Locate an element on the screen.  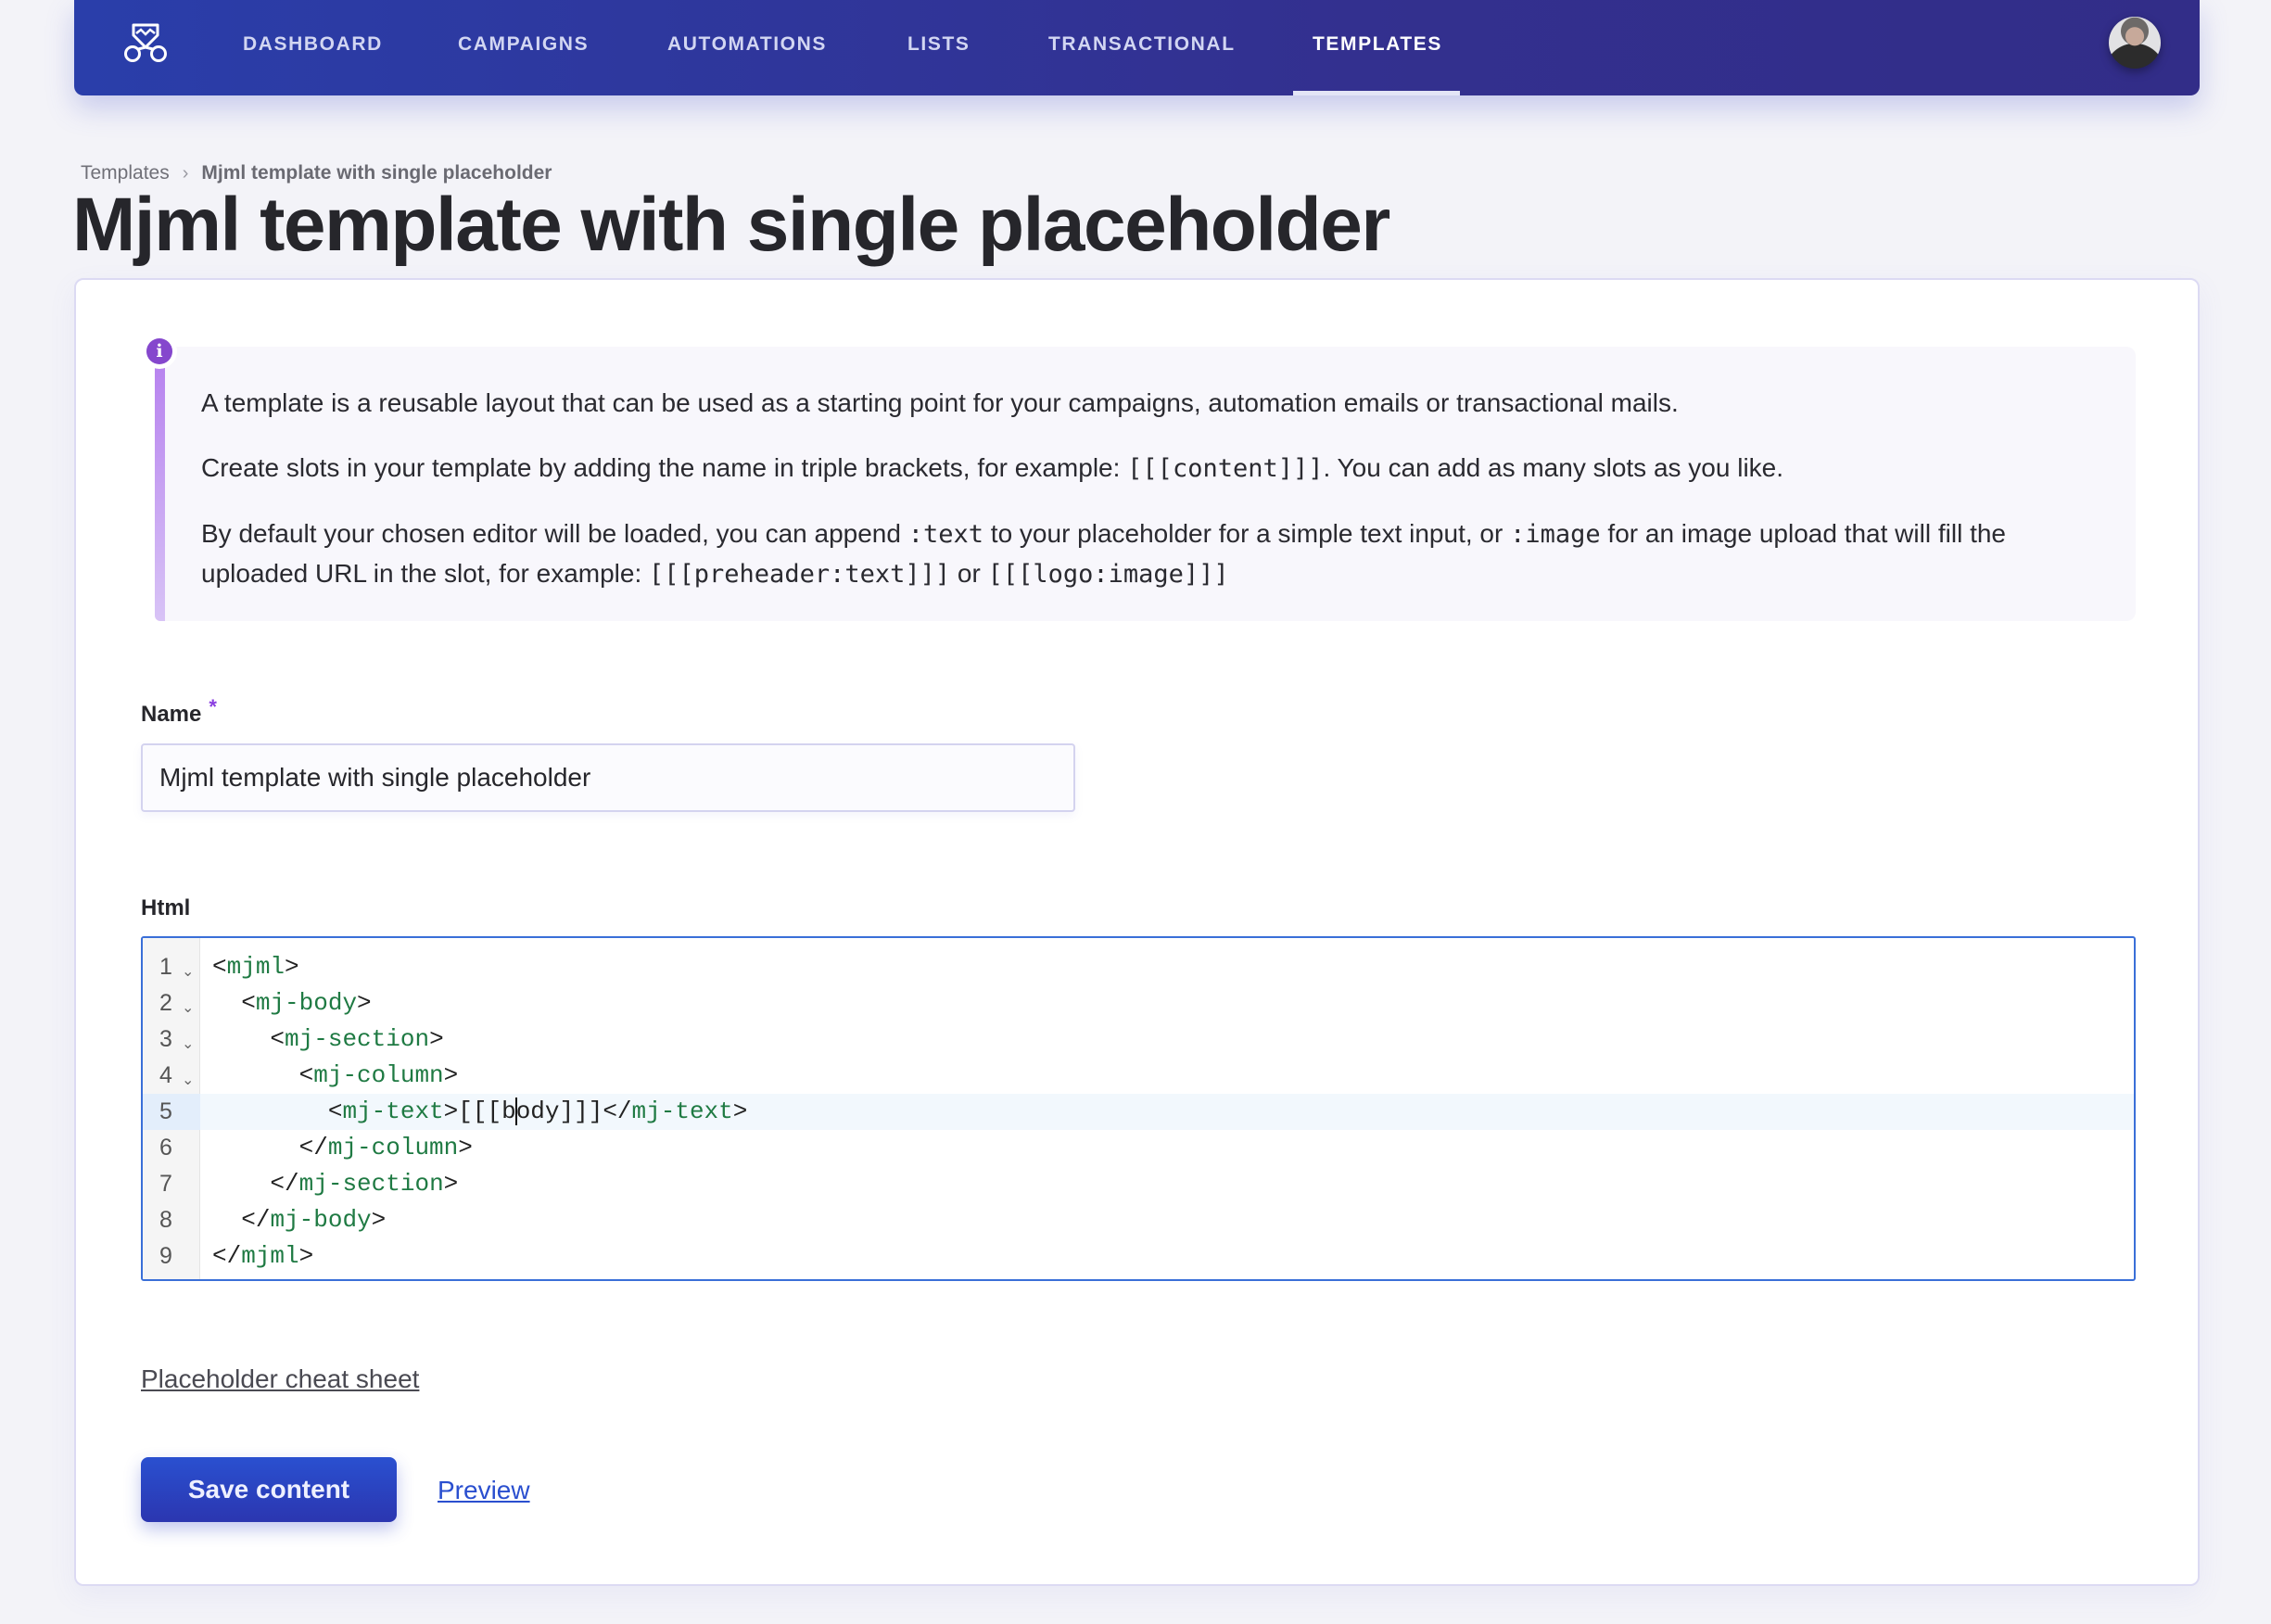
code-token: ody]]] is located at coordinates (559, 1111).